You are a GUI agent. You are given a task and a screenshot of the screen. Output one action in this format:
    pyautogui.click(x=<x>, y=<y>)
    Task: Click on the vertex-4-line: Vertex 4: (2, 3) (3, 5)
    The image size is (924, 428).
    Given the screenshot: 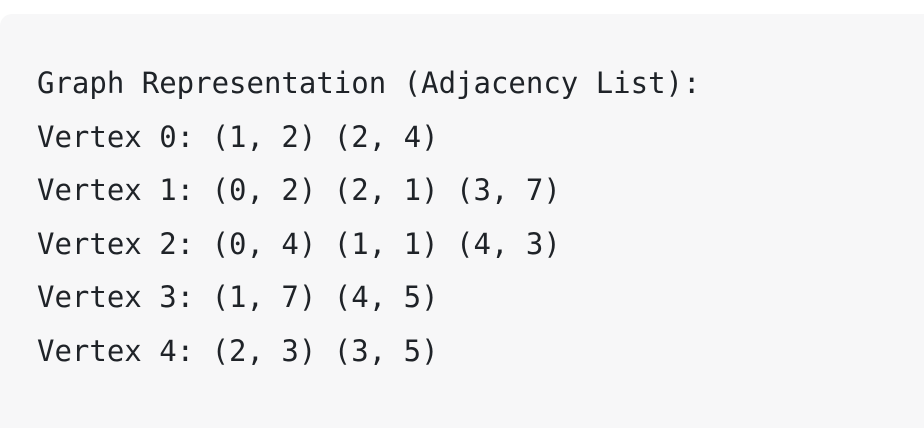 What is the action you would take?
    pyautogui.click(x=238, y=350)
    